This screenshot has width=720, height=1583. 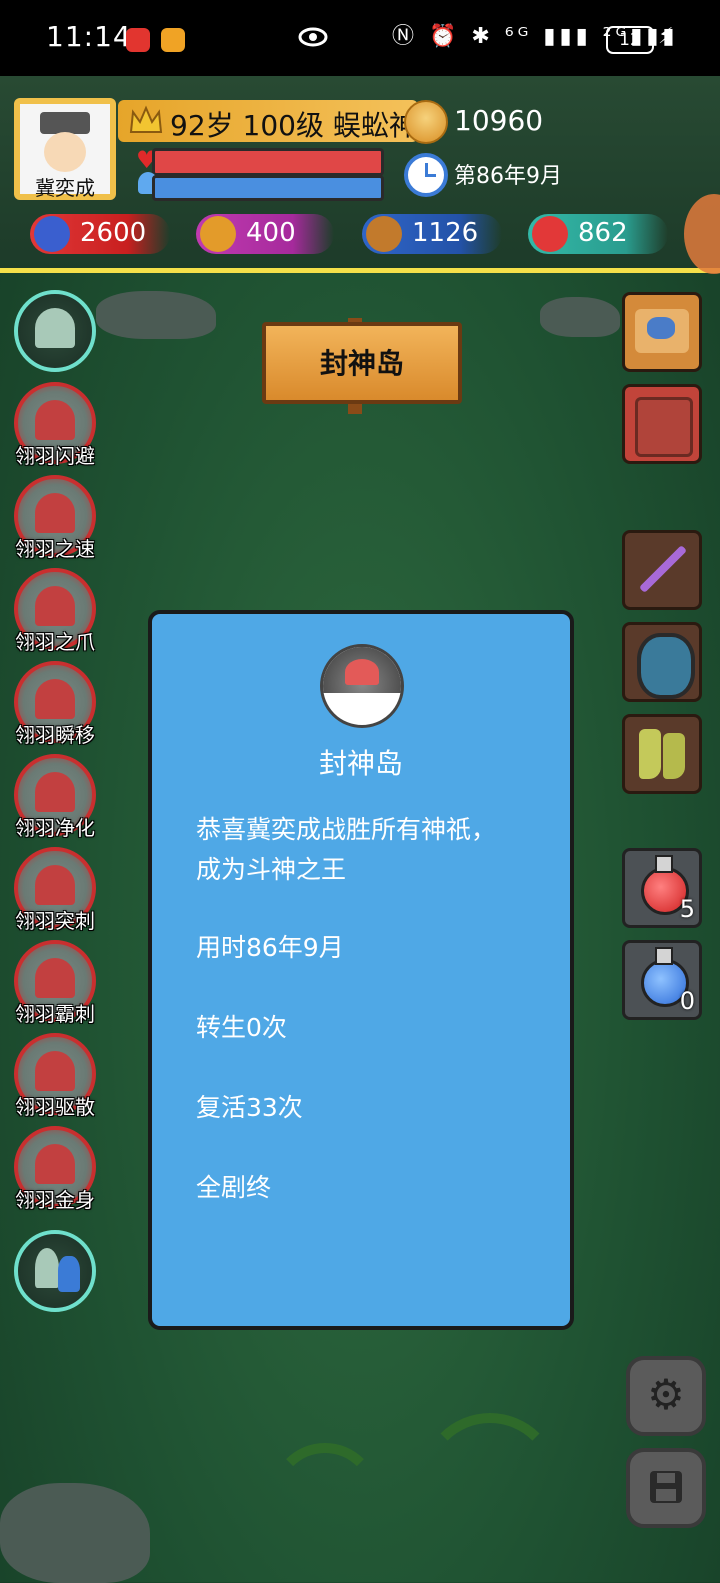 I want to click on status-time: 11:14, so click(x=89, y=36).